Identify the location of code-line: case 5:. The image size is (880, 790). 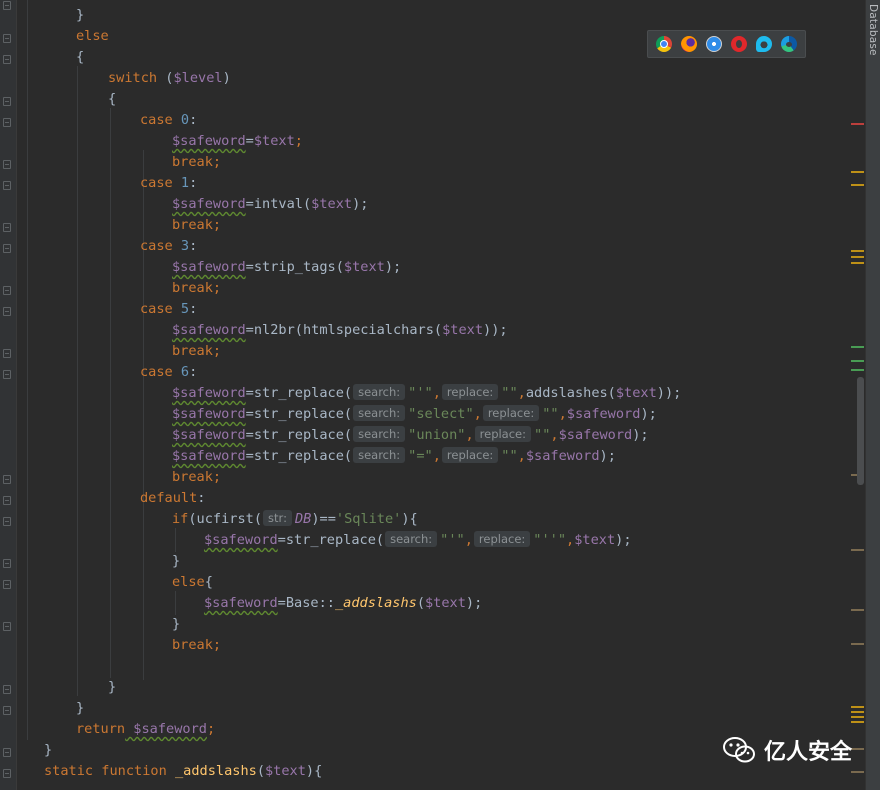
(168, 309).